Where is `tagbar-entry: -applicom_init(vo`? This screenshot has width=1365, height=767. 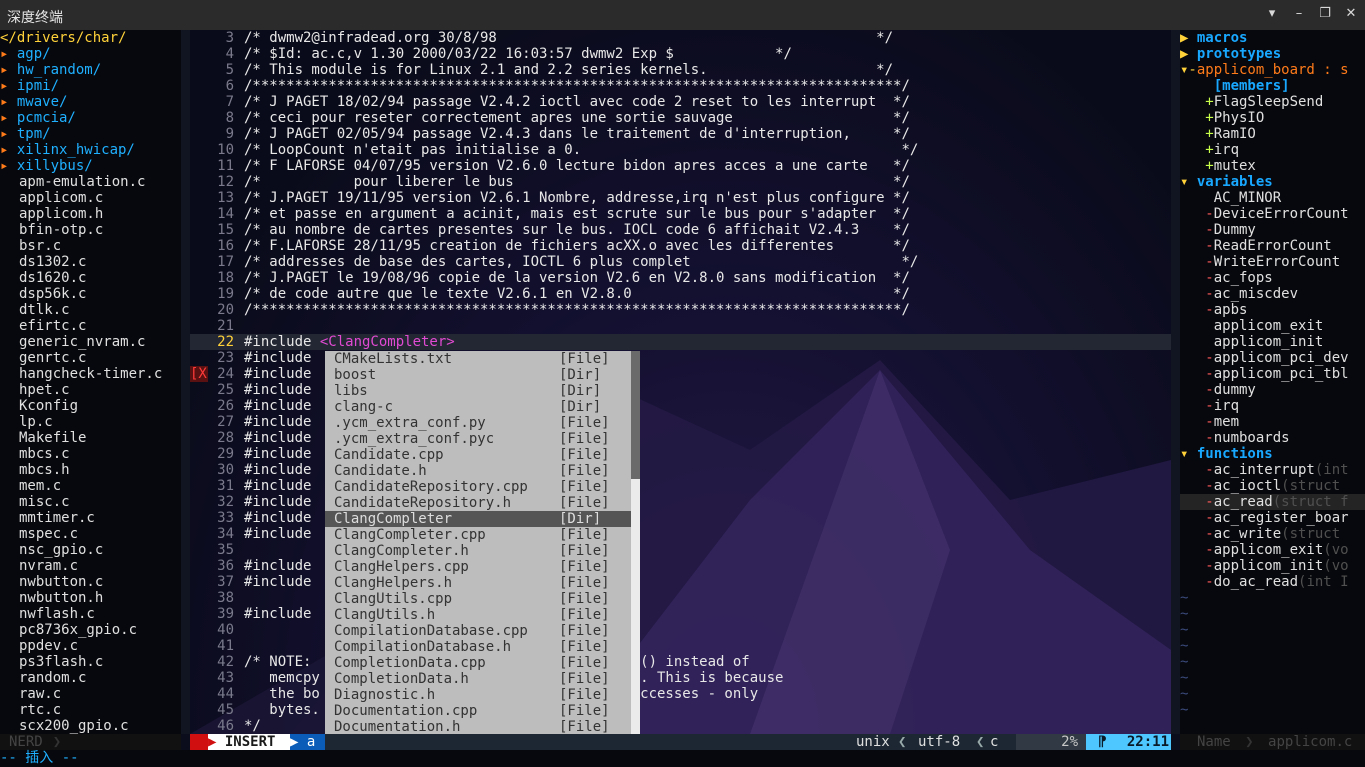
tagbar-entry: -applicom_init(vo is located at coordinates (1272, 566).